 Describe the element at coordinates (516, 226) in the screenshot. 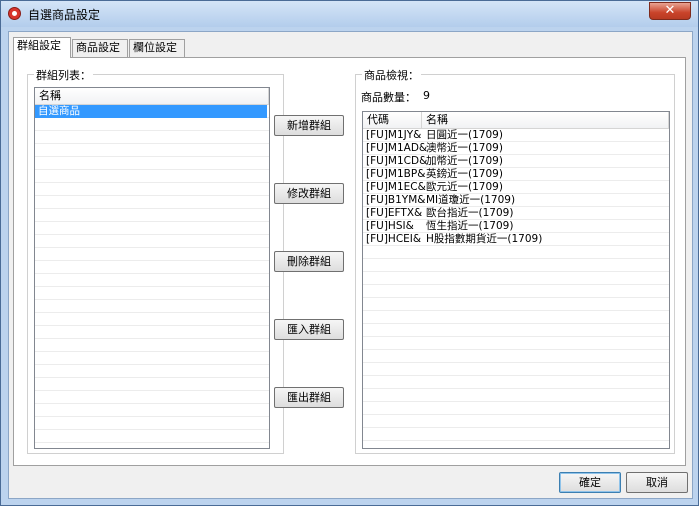

I see `table-row: [FU]HSI& 恆生指近一(1709)` at that location.